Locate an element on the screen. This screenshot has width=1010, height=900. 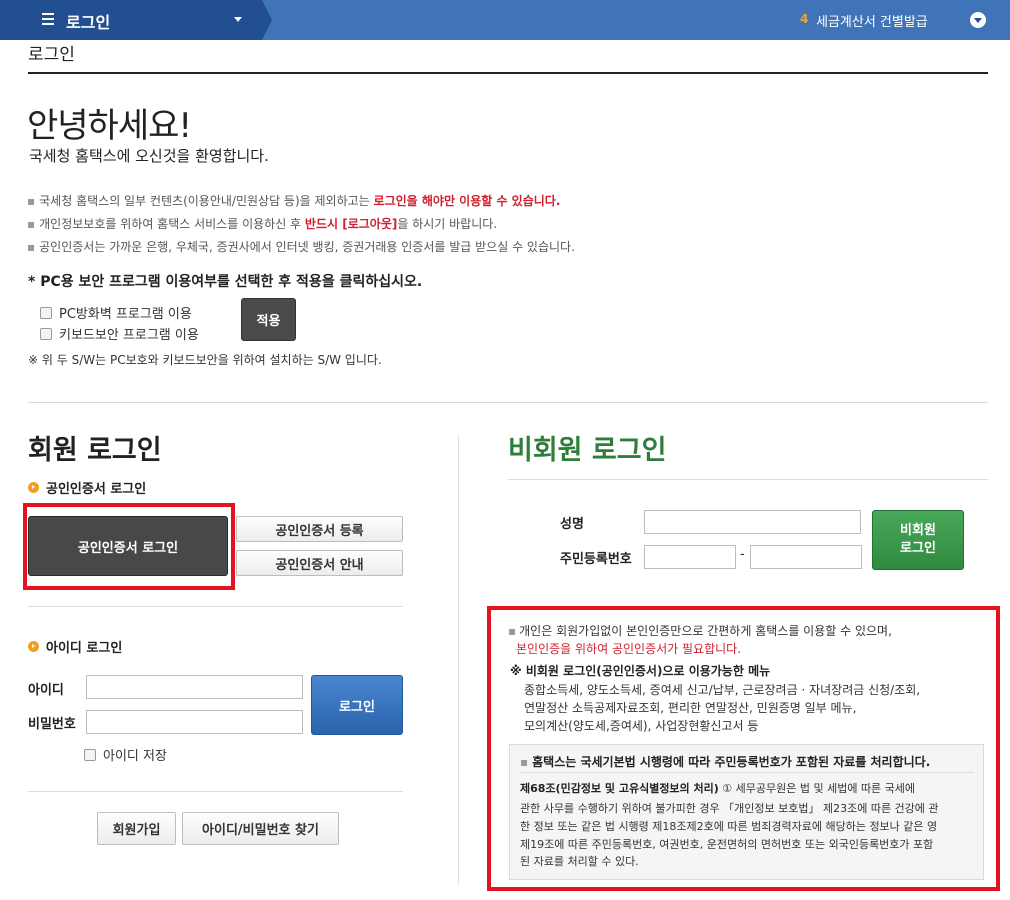
rrn-label: 주민등록번호 is located at coordinates (596, 559).